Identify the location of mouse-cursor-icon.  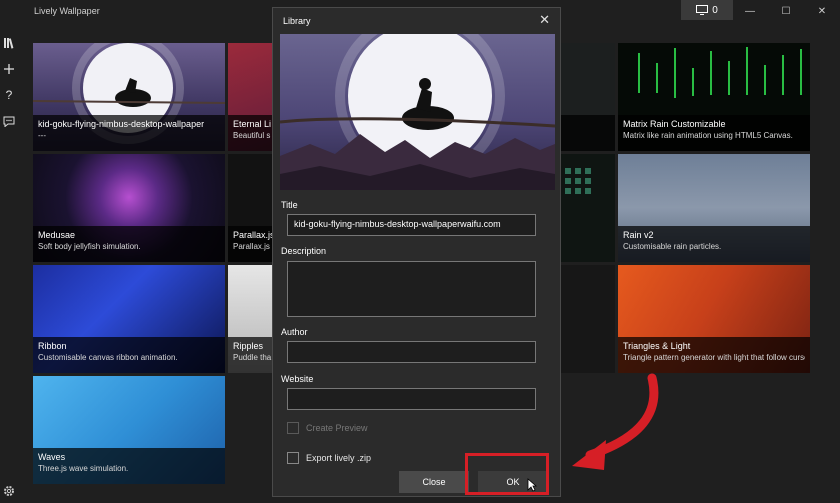
(532, 485).